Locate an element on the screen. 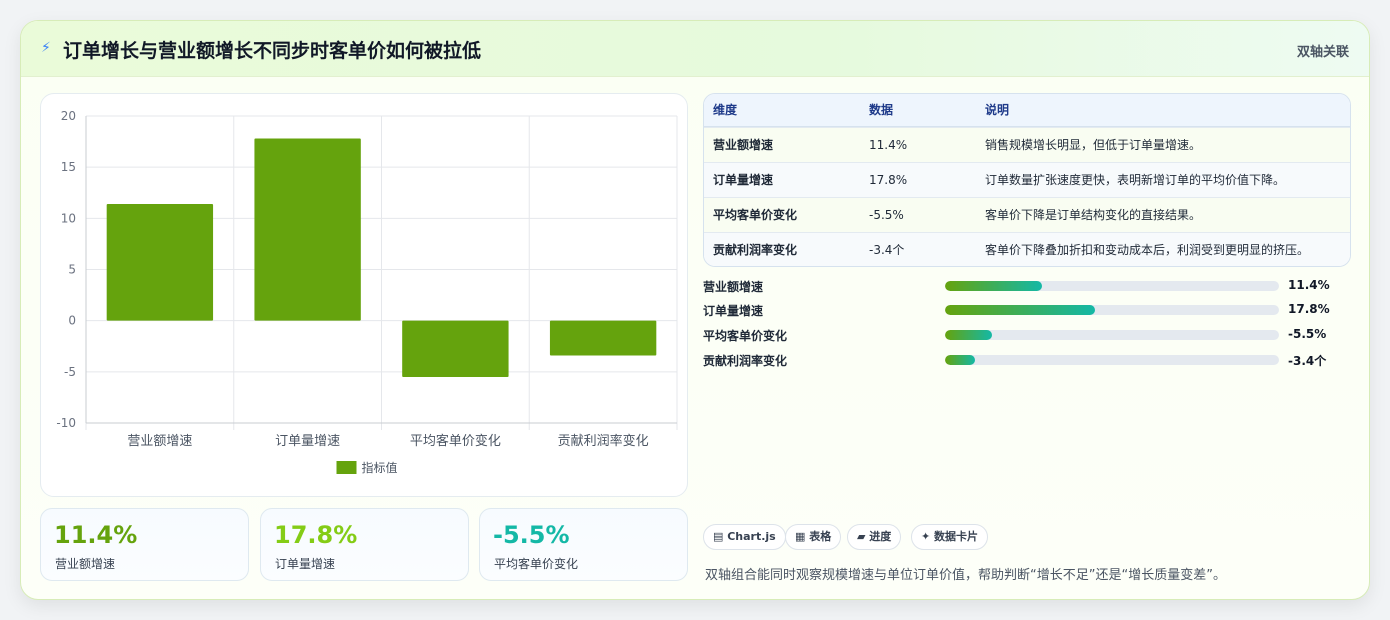 This screenshot has width=1390, height=620. y-tick-label: -10 is located at coordinates (66, 423).